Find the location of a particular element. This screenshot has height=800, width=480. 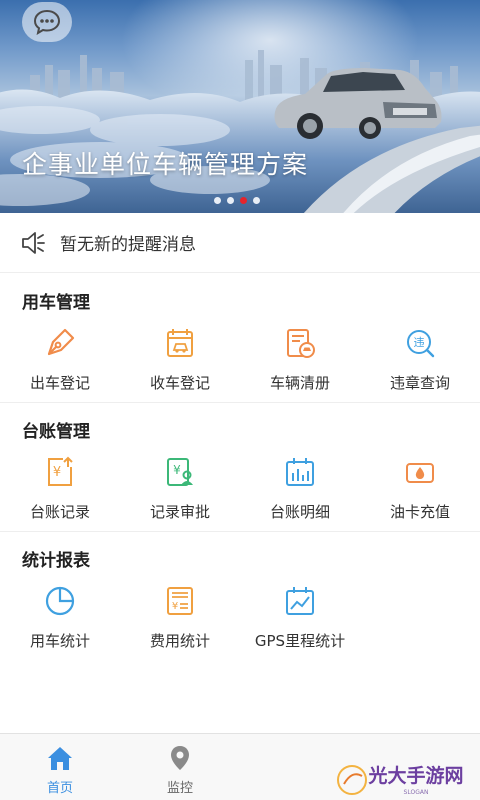

grid-item-label: 台账明细 is located at coordinates (299, 512).